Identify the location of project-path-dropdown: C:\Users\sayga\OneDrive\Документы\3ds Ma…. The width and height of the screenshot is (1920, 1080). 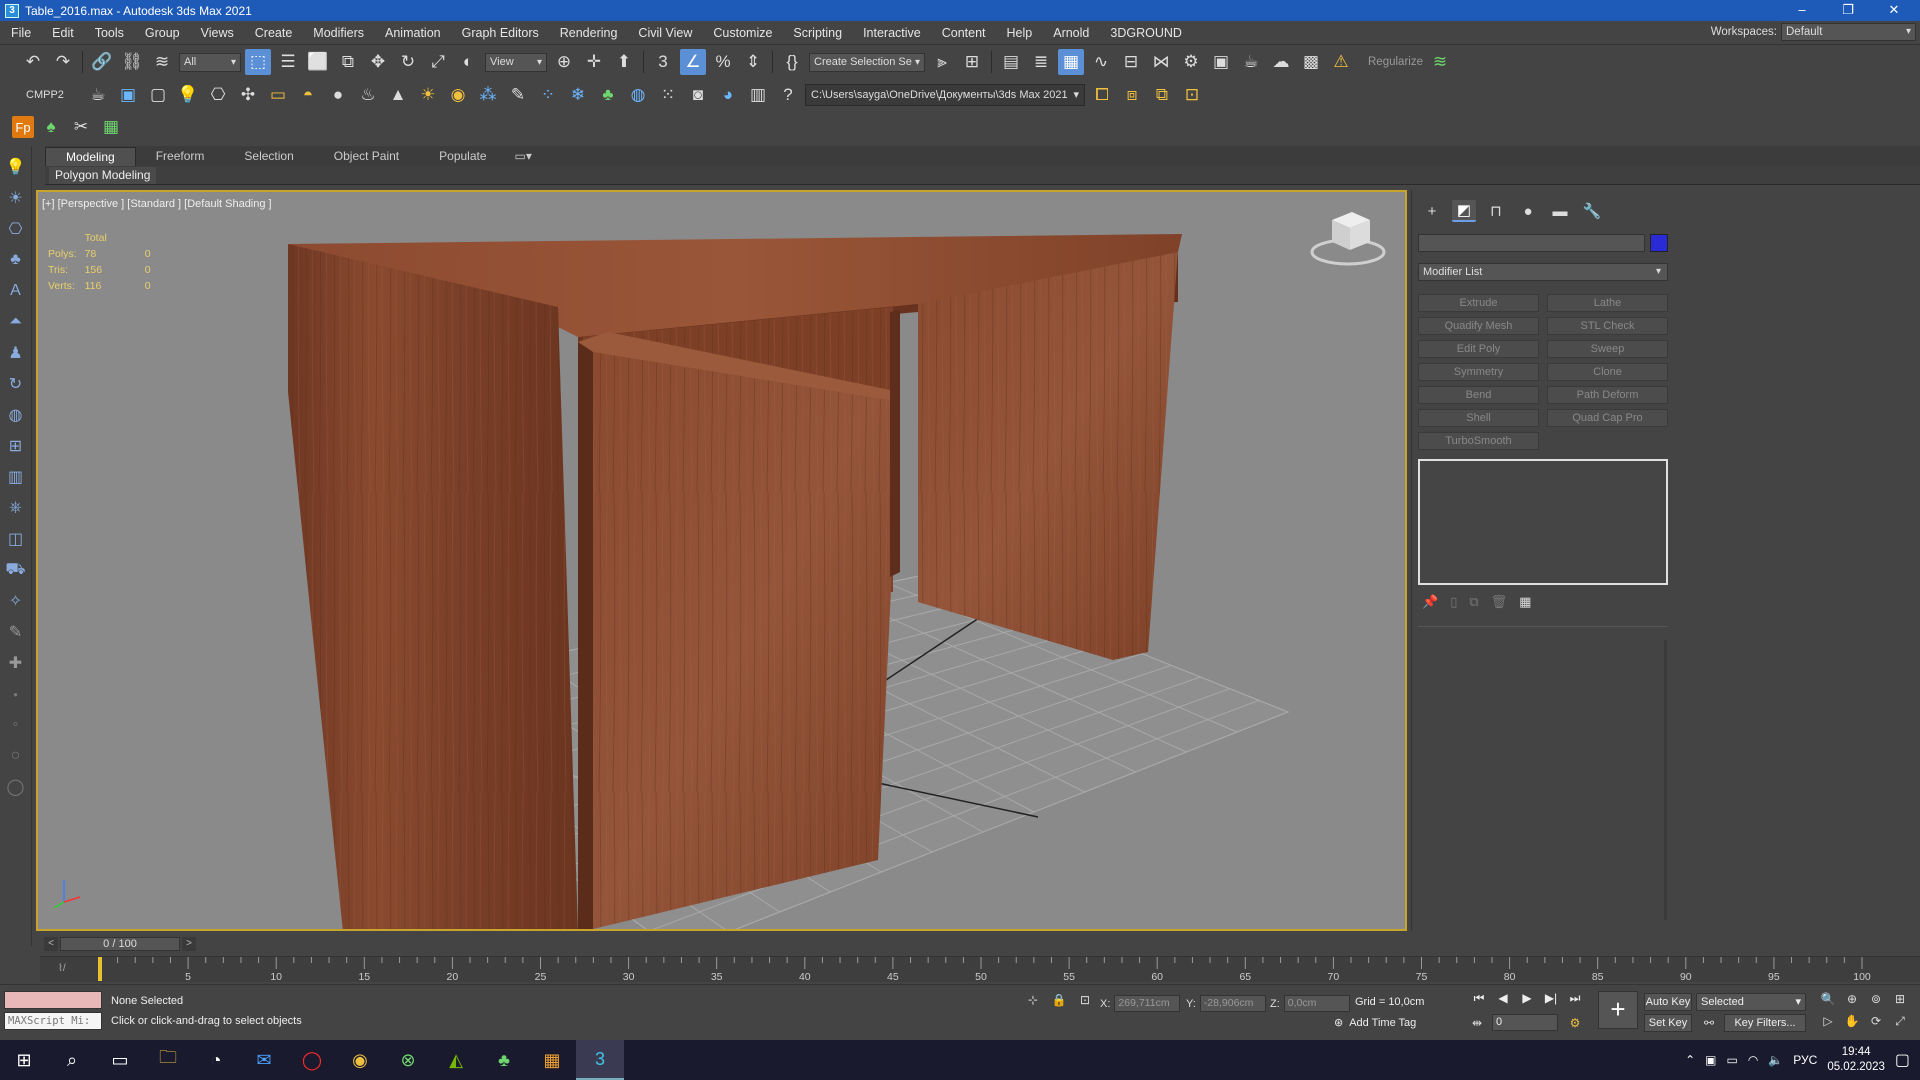
(945, 95).